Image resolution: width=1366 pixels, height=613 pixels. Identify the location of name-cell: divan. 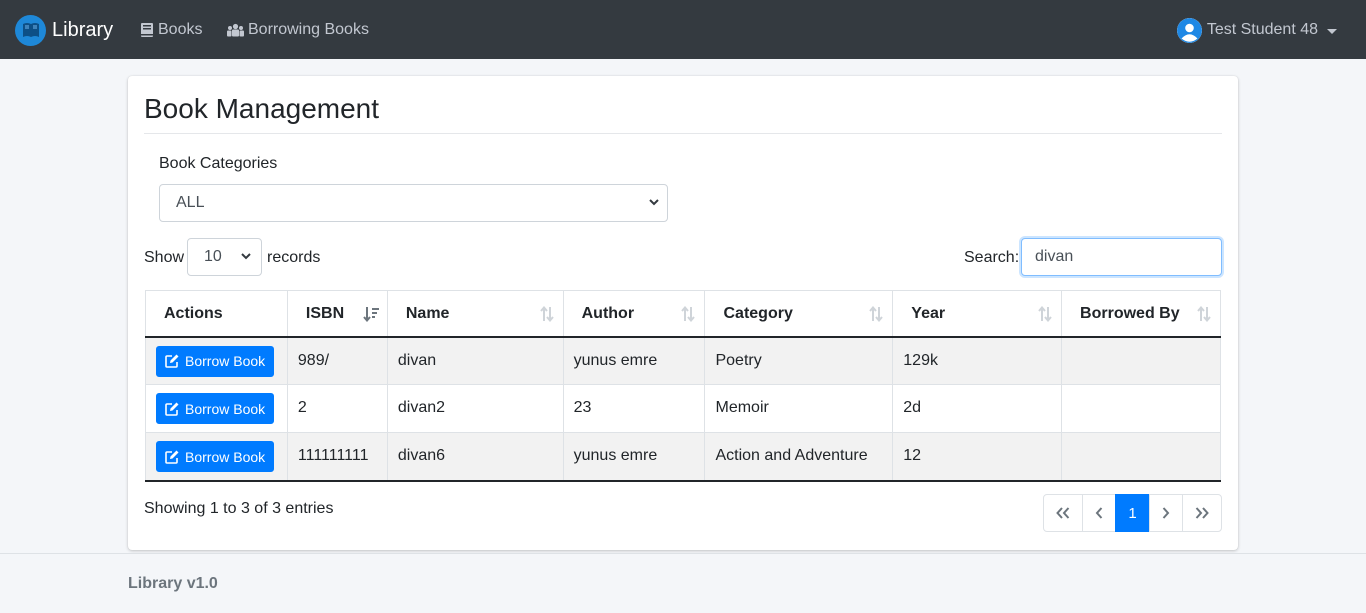
(475, 360).